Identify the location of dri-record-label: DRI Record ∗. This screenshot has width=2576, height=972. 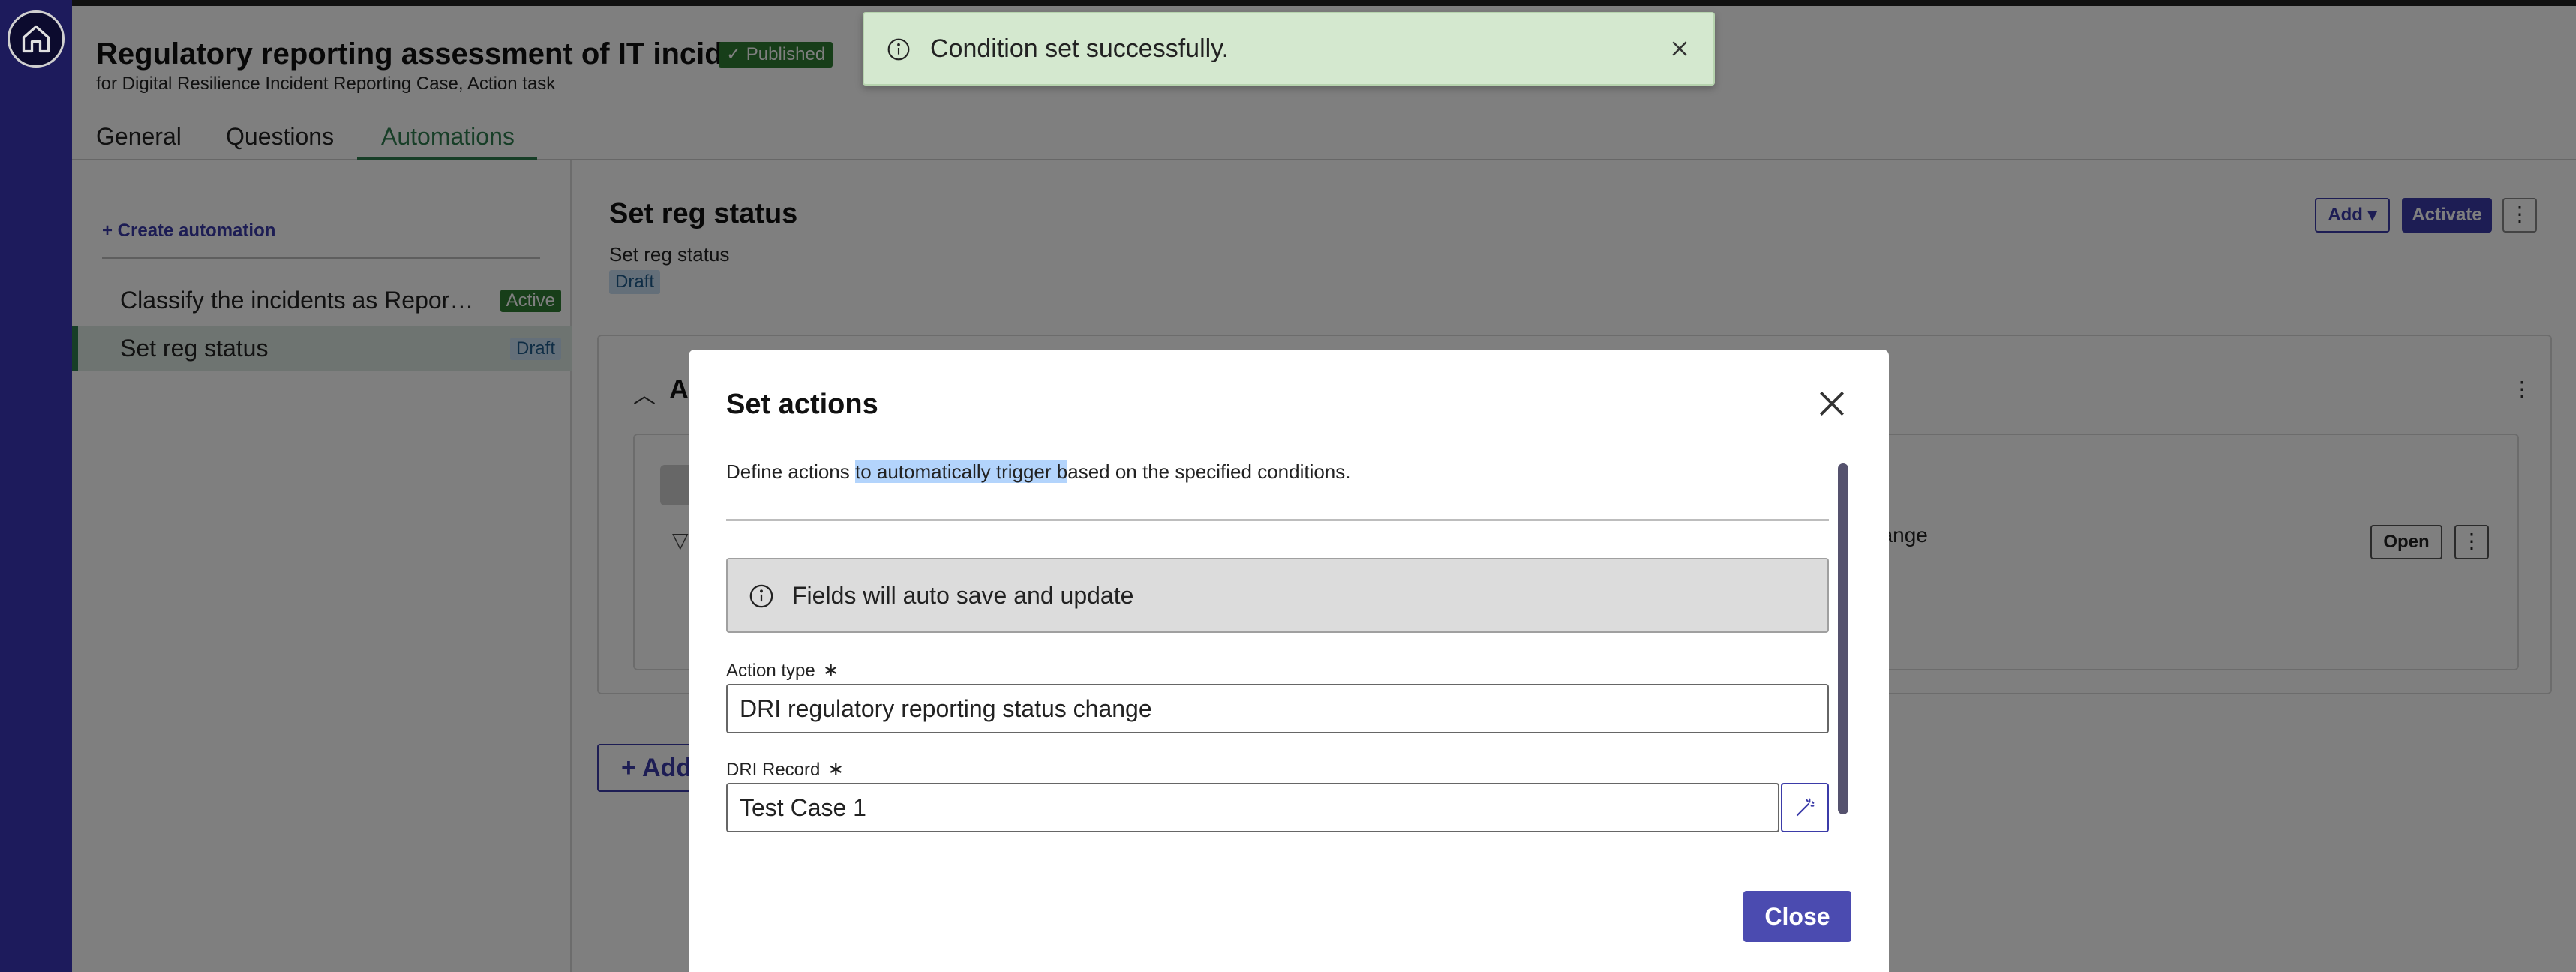
(785, 769).